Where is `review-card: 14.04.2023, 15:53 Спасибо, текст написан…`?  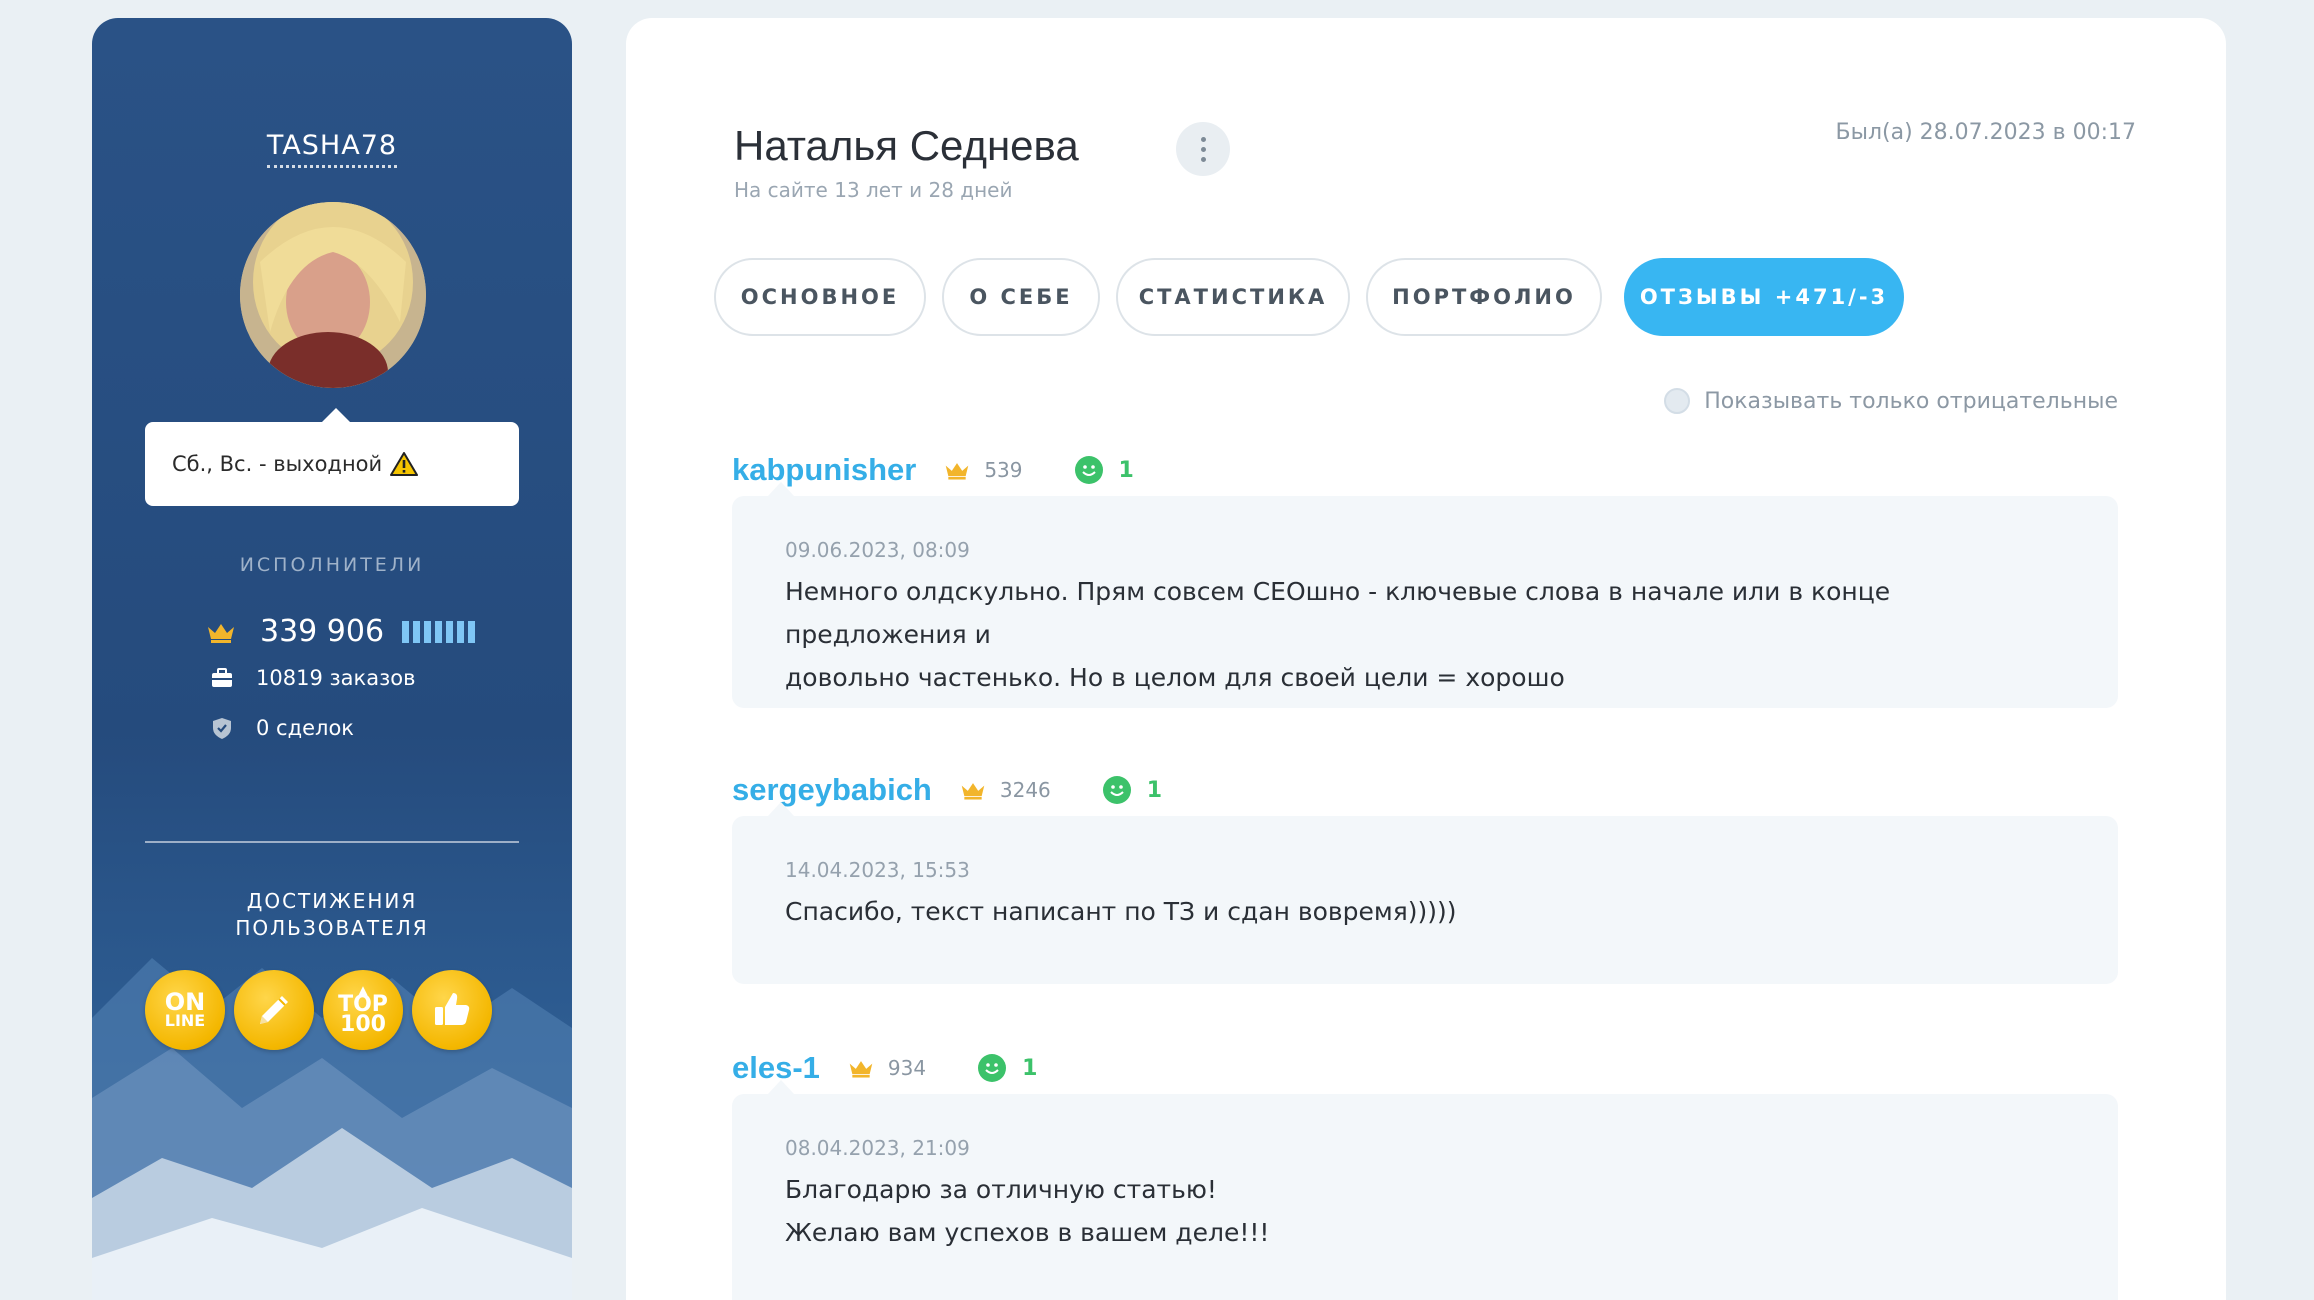 review-card: 14.04.2023, 15:53 Спасибо, текст написан… is located at coordinates (1425, 893).